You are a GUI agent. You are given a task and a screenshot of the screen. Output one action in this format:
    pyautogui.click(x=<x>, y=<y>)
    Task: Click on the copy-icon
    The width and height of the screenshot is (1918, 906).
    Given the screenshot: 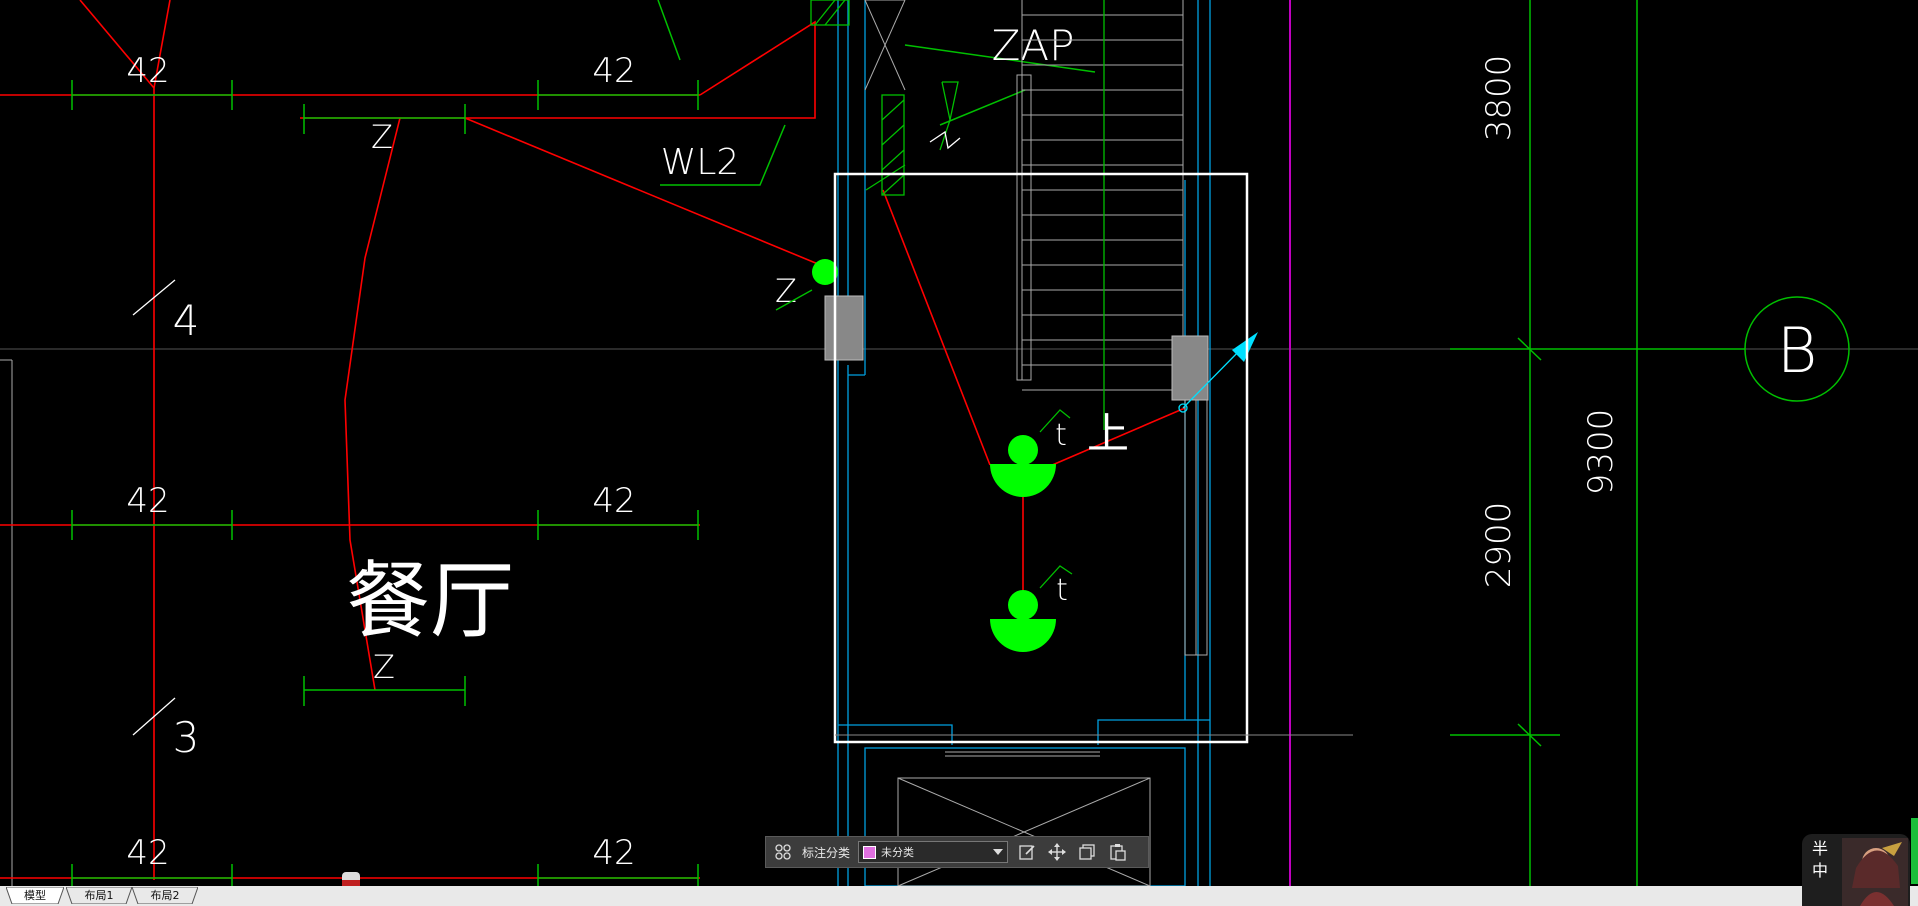 What is the action you would take?
    pyautogui.click(x=1087, y=852)
    